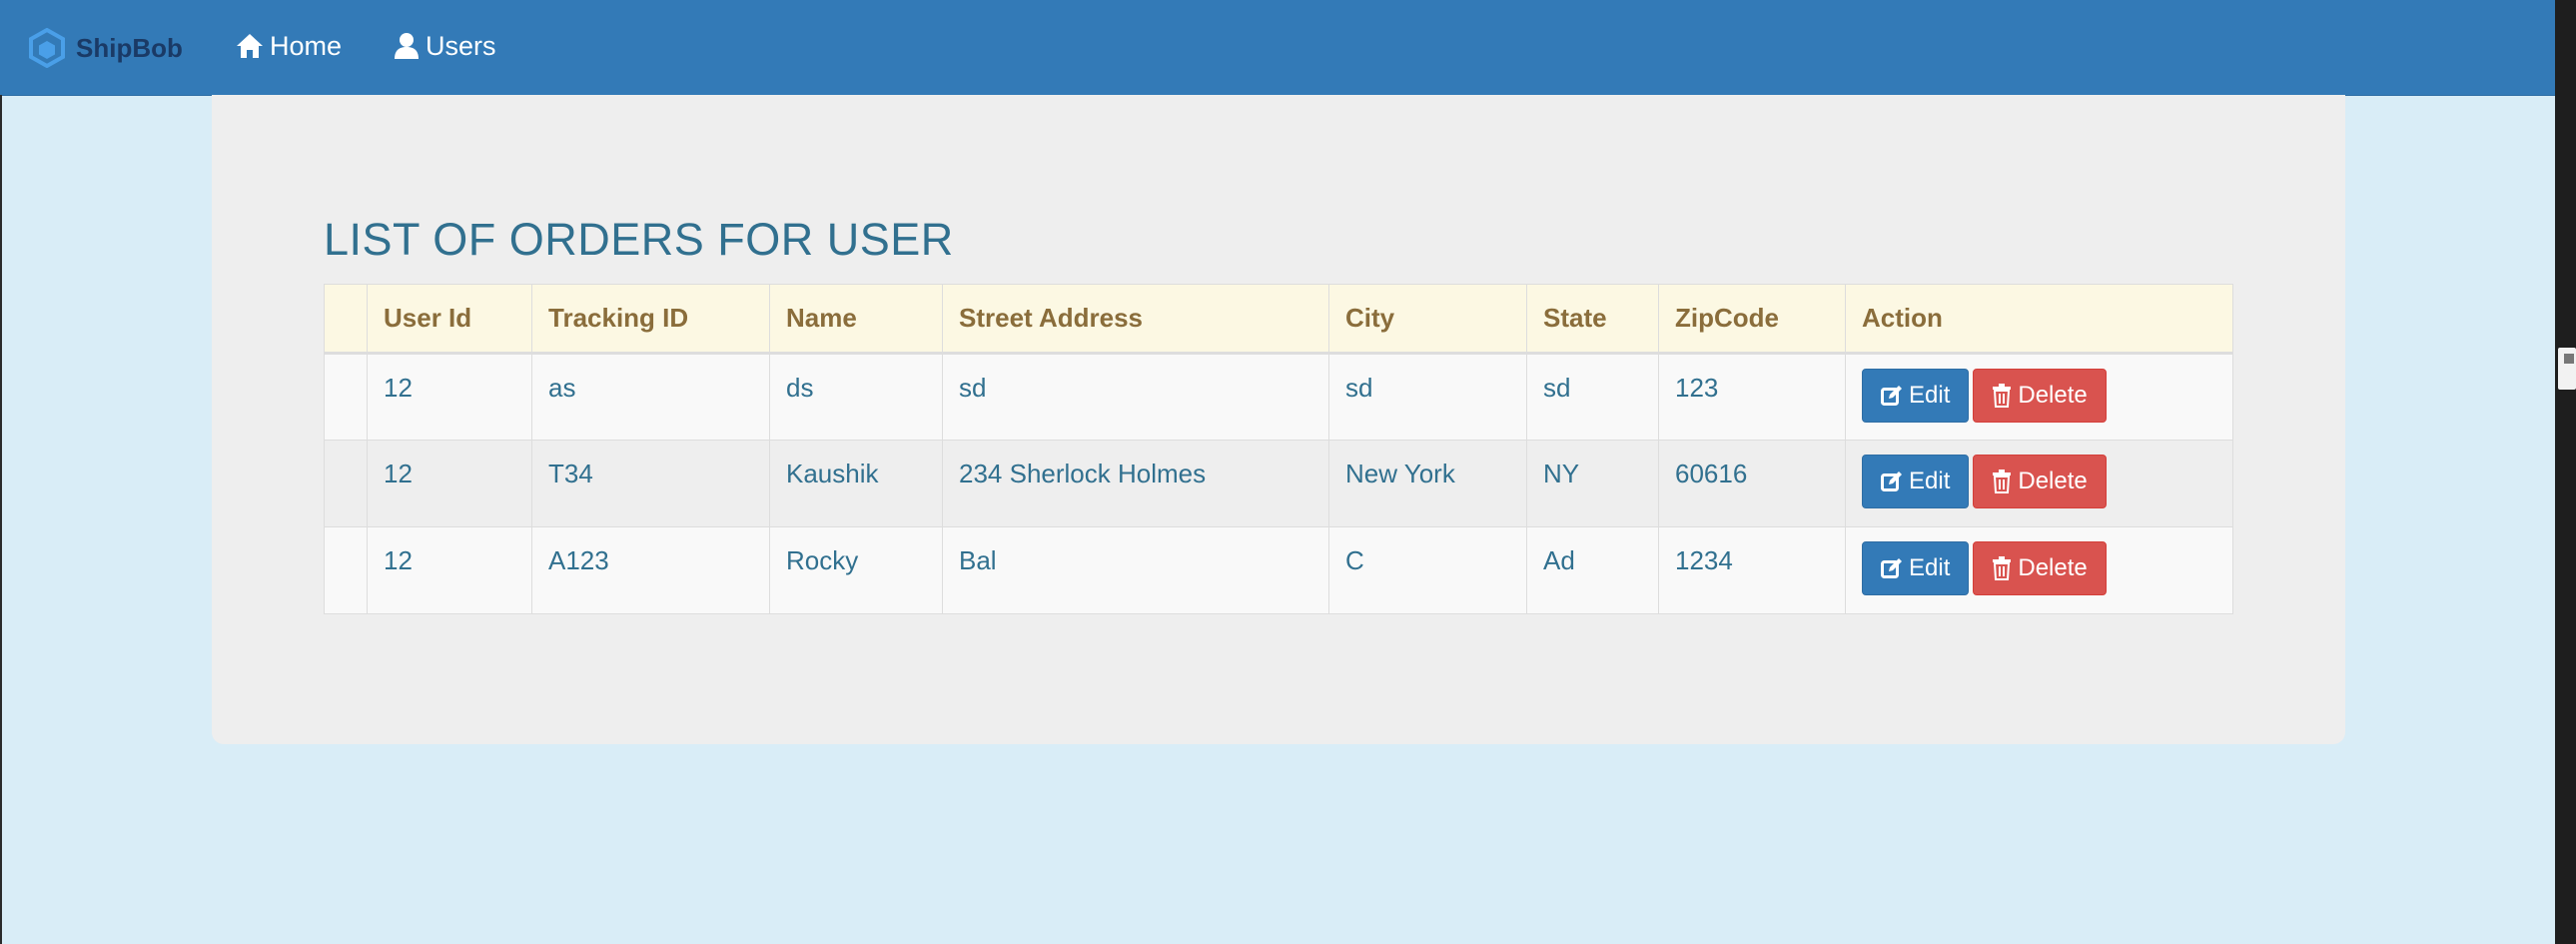  Describe the element at coordinates (1593, 397) in the screenshot. I see `cell-state: sd` at that location.